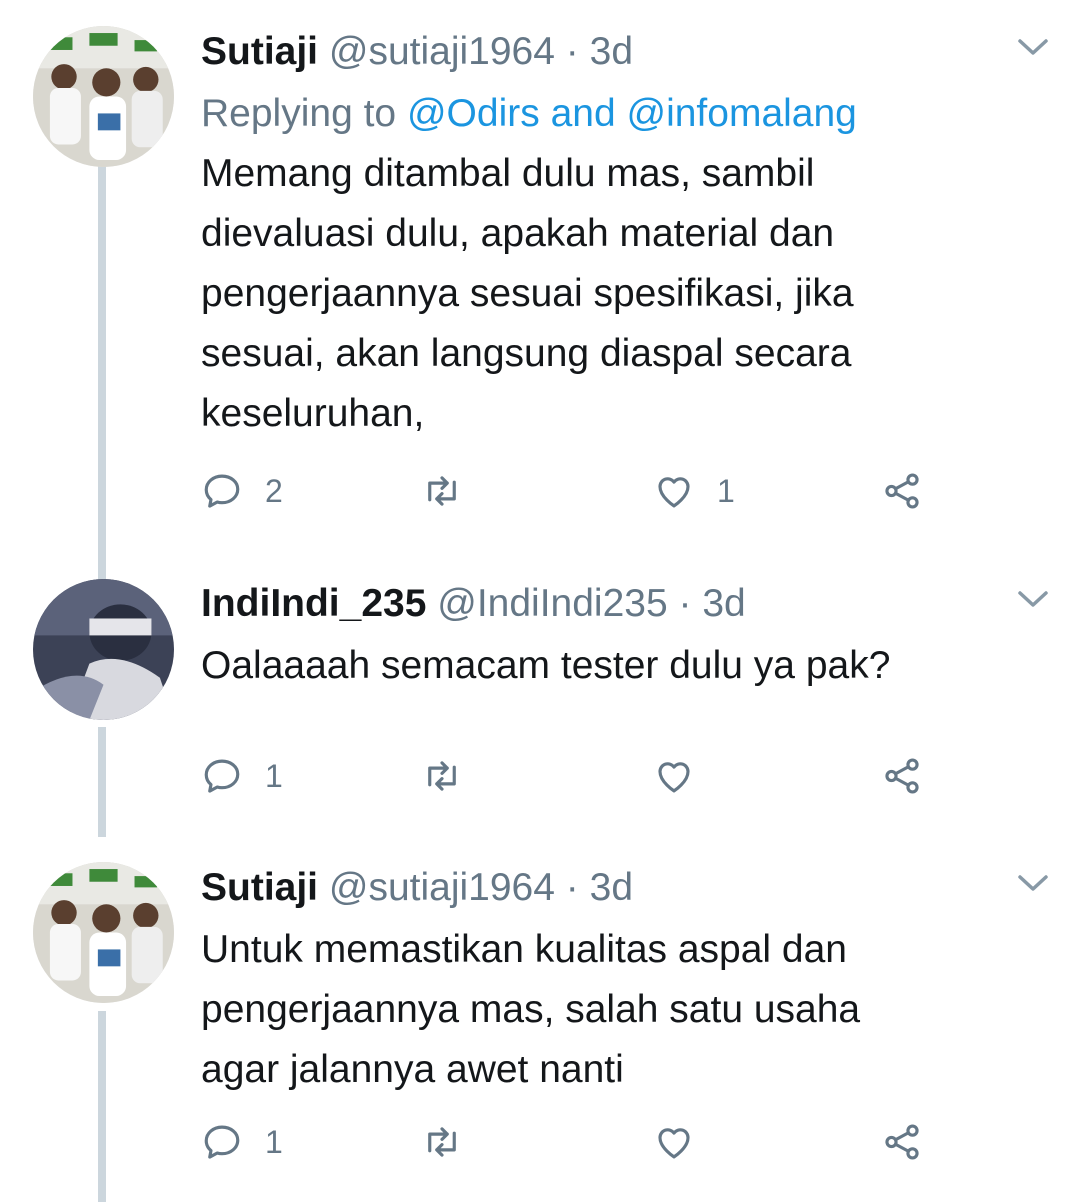 The height and width of the screenshot is (1202, 1080). I want to click on replying-to: Replying to @Odirs and @infomalang, so click(610, 114).